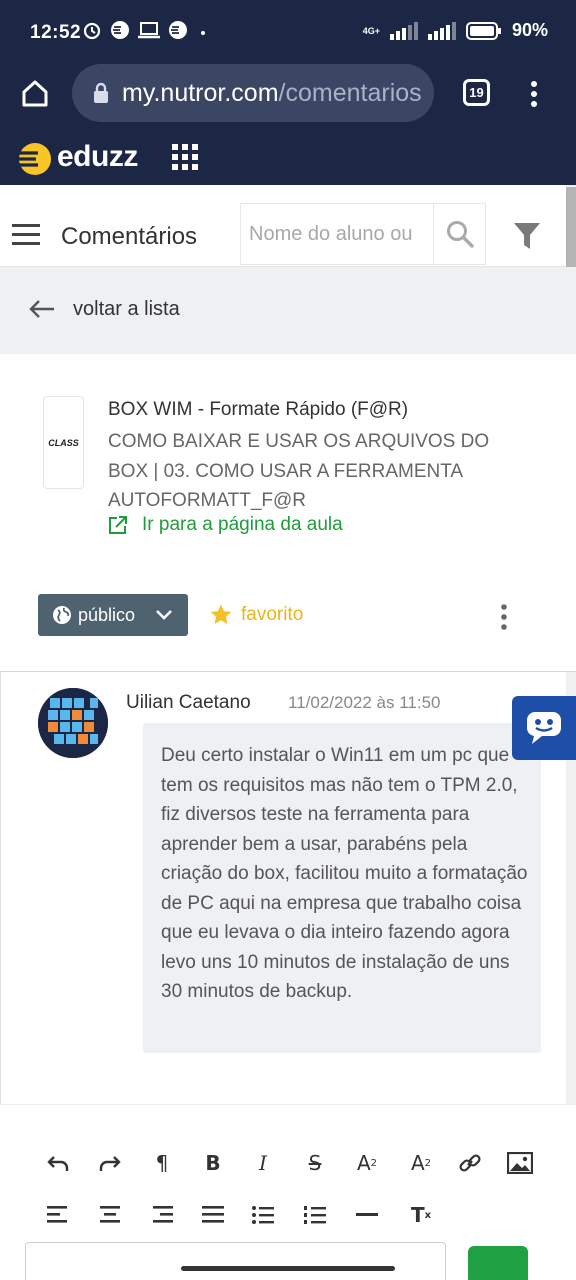  I want to click on app-header: Comentários, so click(283, 226).